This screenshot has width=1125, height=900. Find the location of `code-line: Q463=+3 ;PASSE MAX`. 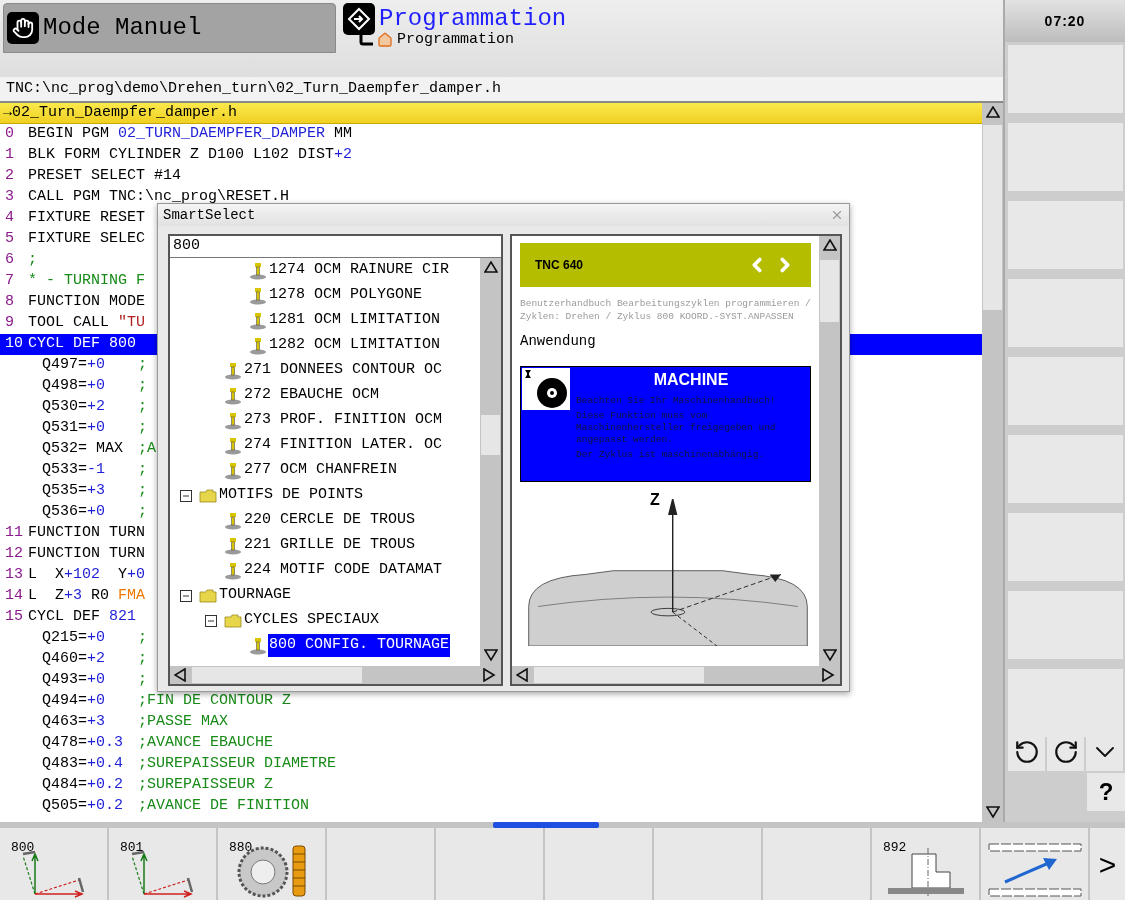

code-line: Q463=+3 ;PASSE MAX is located at coordinates (491, 722).